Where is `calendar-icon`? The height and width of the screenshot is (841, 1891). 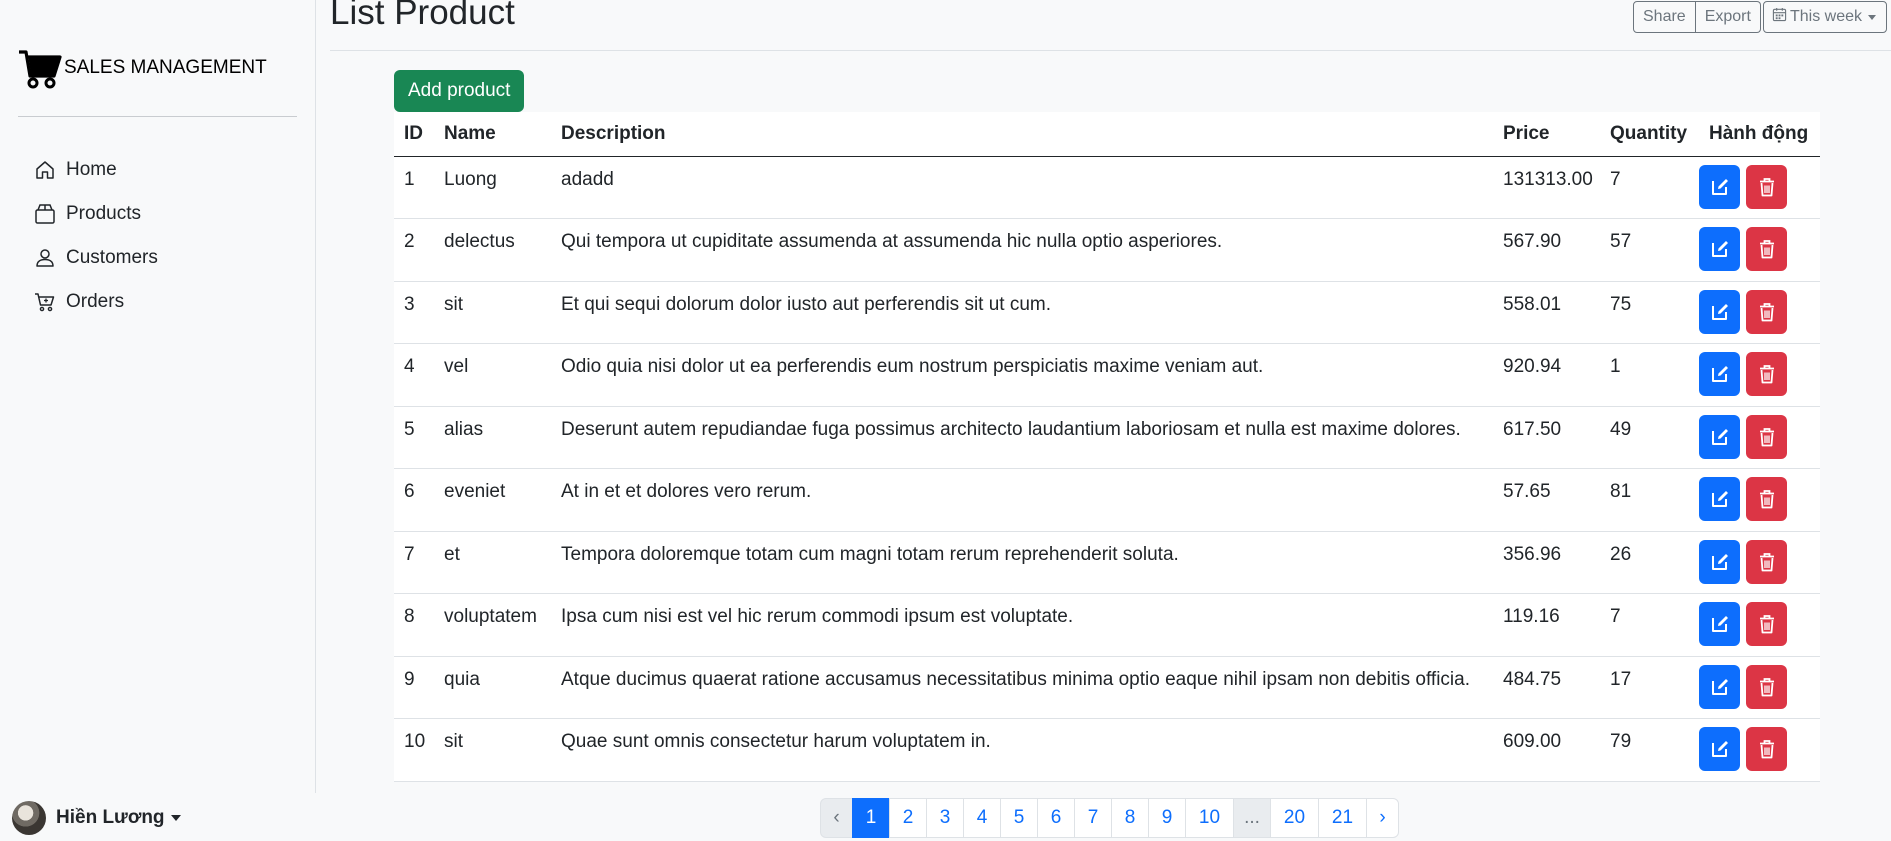 calendar-icon is located at coordinates (1781, 17).